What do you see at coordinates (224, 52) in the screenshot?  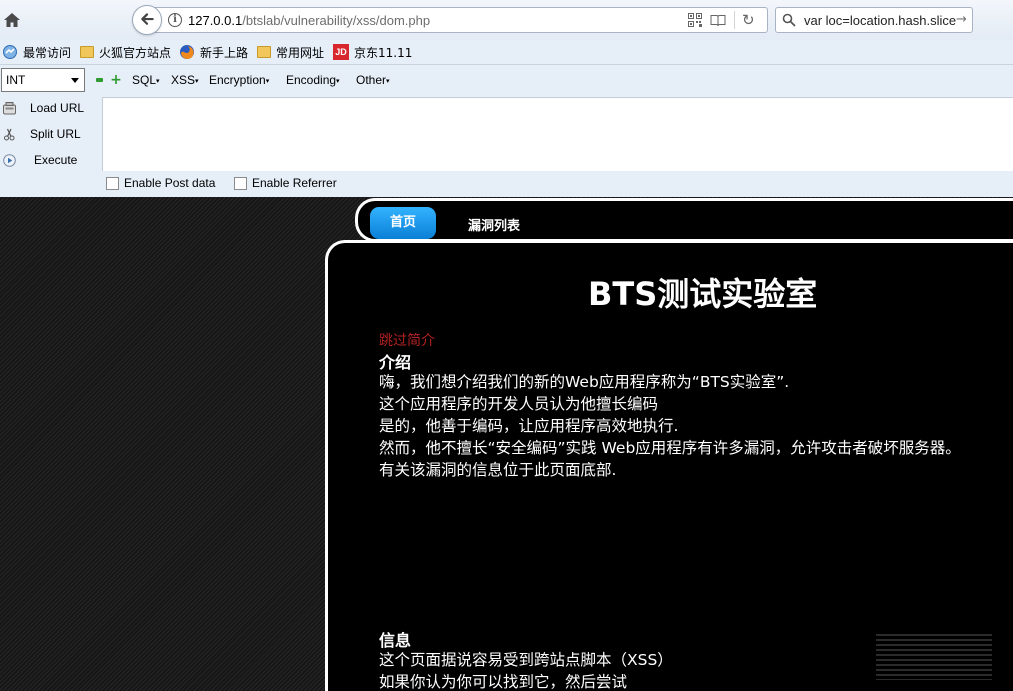 I see `bookmark-label: 新手上路` at bounding box center [224, 52].